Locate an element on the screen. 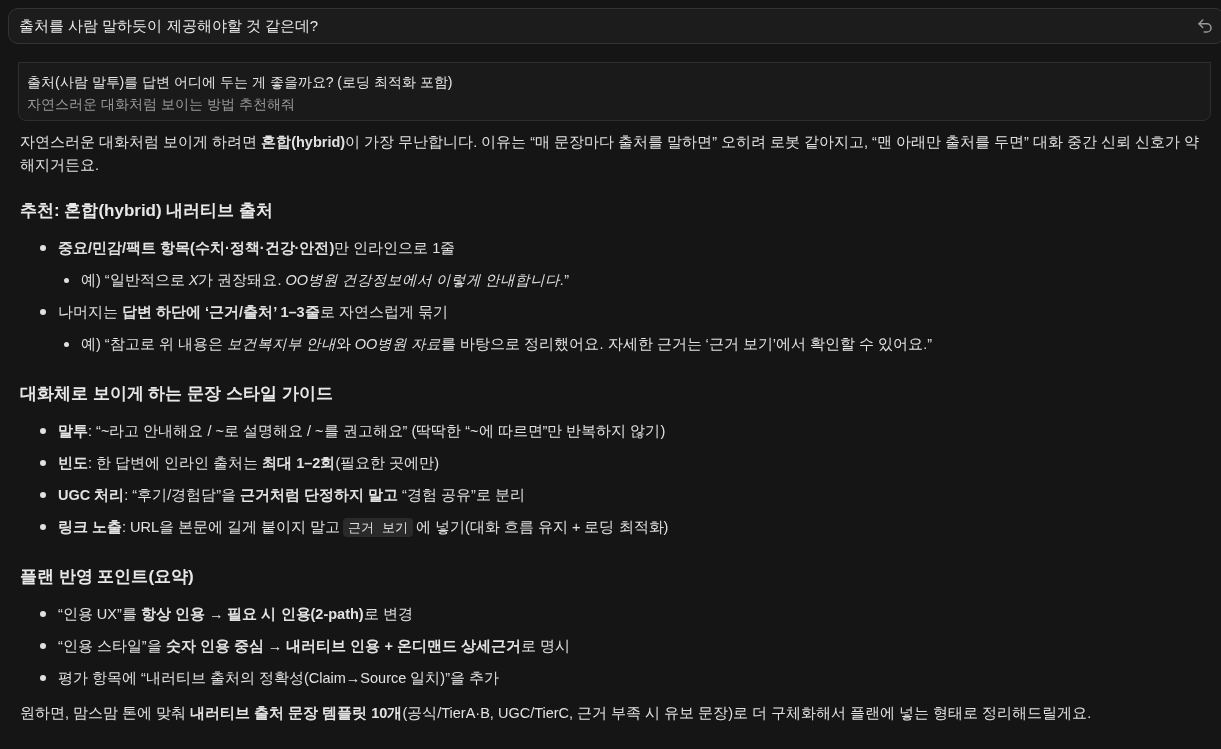  card-title: 출처(사람 말투)를 답변 어디에 두는 게 좋을까요? (로딩 최적화 포함) is located at coordinates (240, 82).